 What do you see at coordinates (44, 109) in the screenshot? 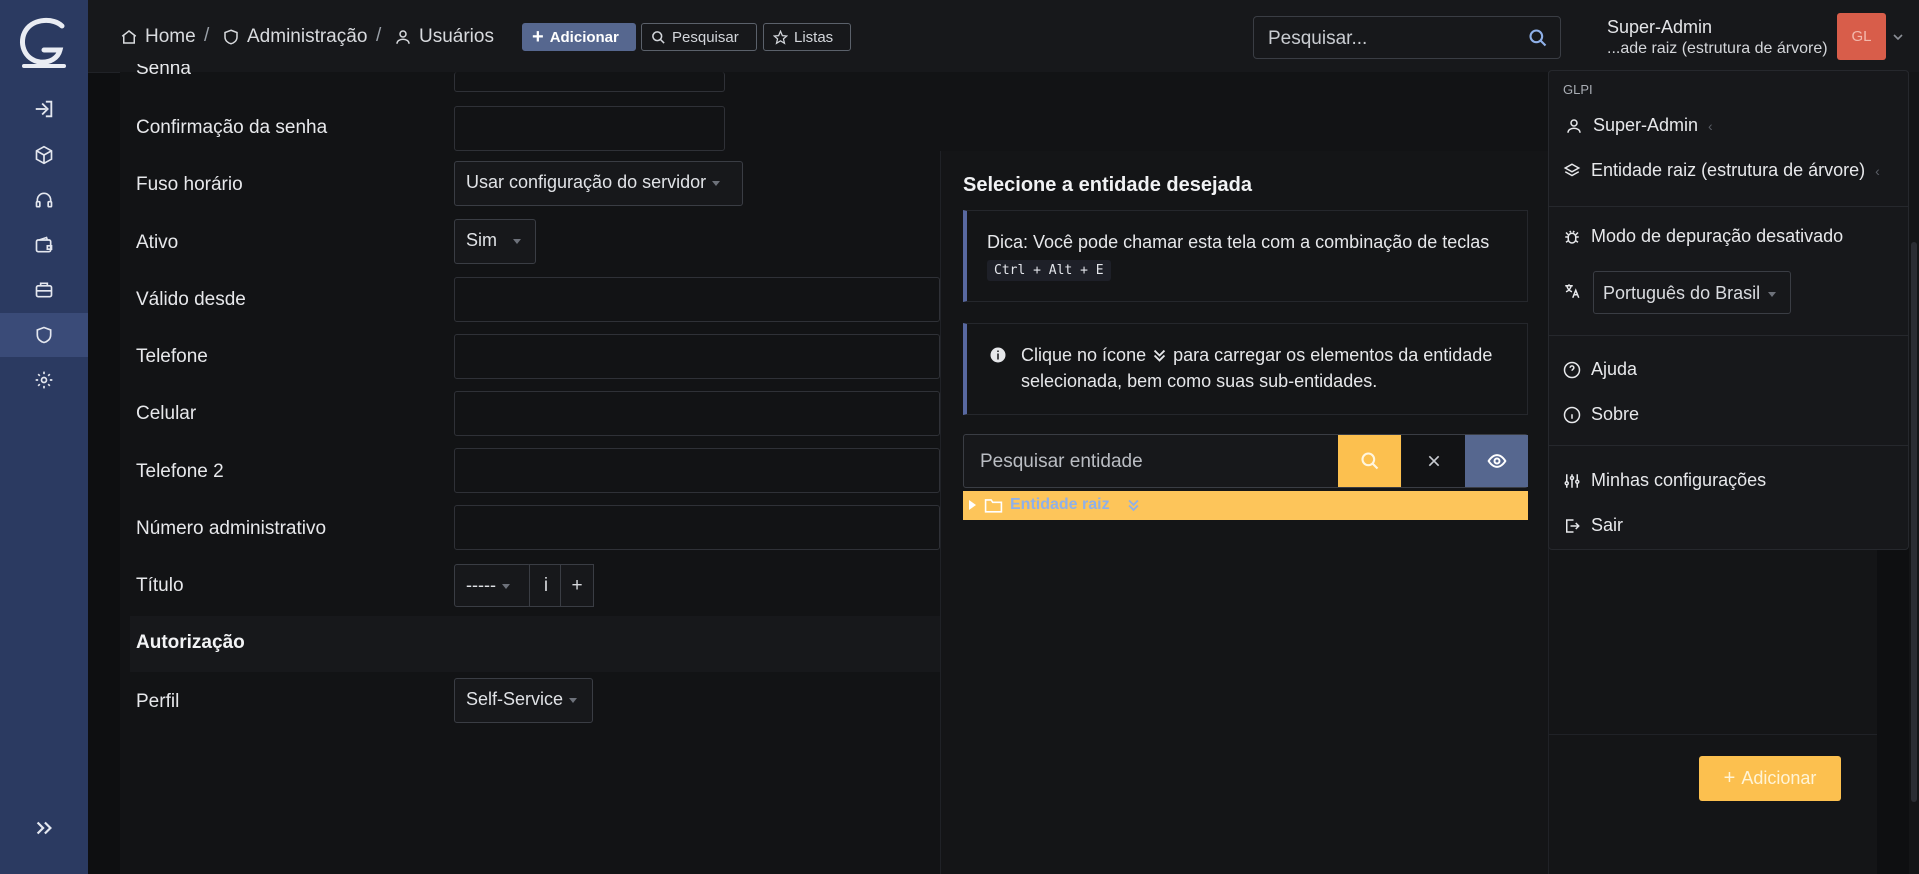
I see `sign-in-icon` at bounding box center [44, 109].